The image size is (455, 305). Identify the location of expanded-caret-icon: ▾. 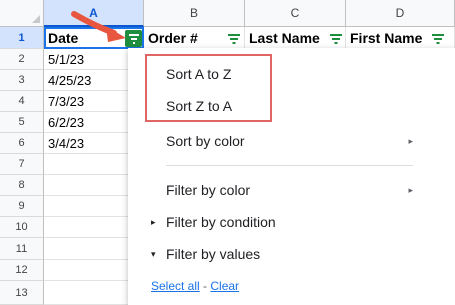
(153, 253).